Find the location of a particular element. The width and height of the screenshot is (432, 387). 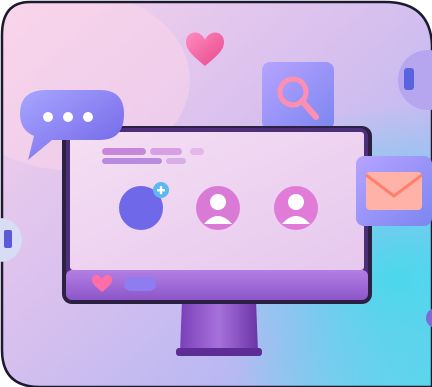

monitor-chin is located at coordinates (217, 285).